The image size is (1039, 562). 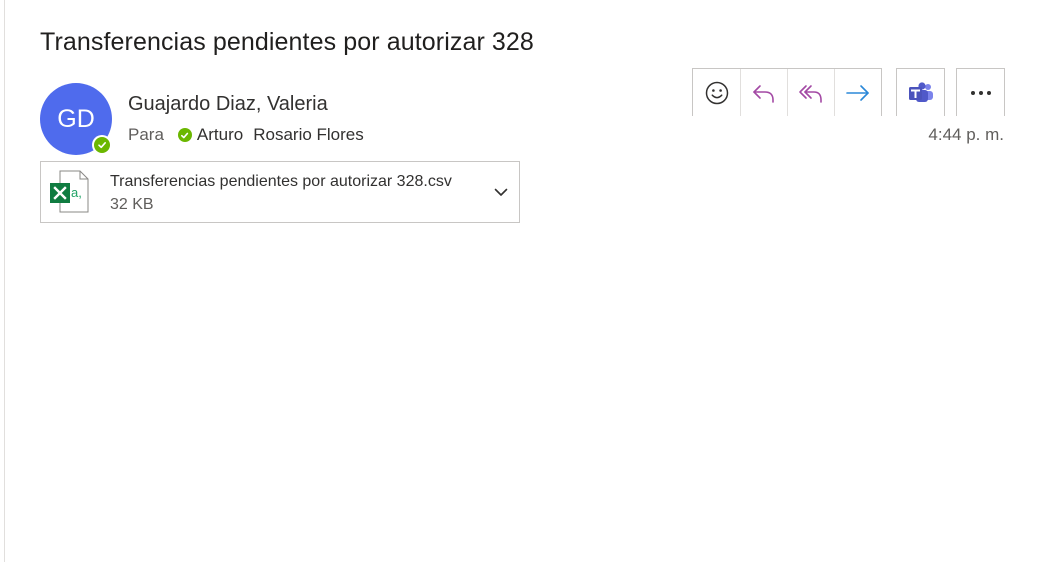 I want to click on forward-arrow-icon, so click(x=857, y=92).